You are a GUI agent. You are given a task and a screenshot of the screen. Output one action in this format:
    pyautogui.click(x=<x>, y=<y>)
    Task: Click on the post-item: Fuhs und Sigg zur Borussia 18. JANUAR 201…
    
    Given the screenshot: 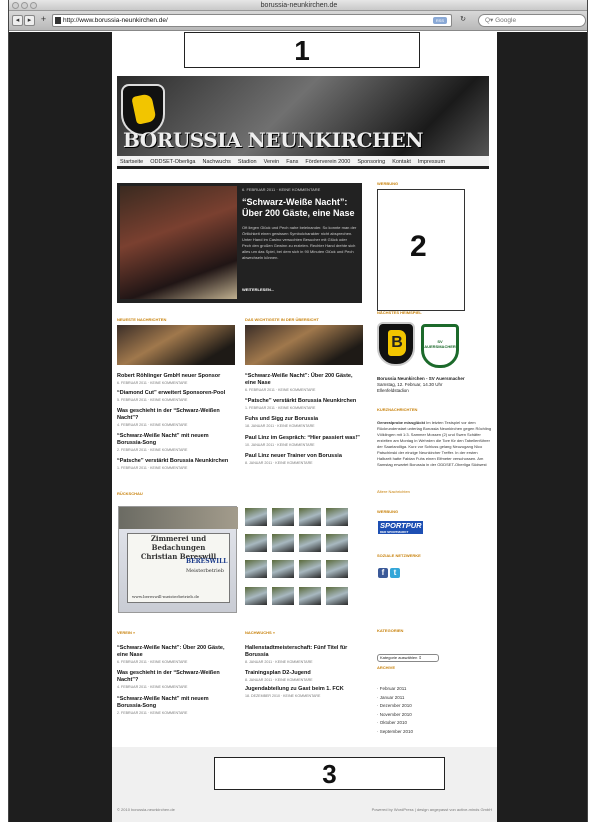 What is the action you would take?
    pyautogui.click(x=304, y=422)
    